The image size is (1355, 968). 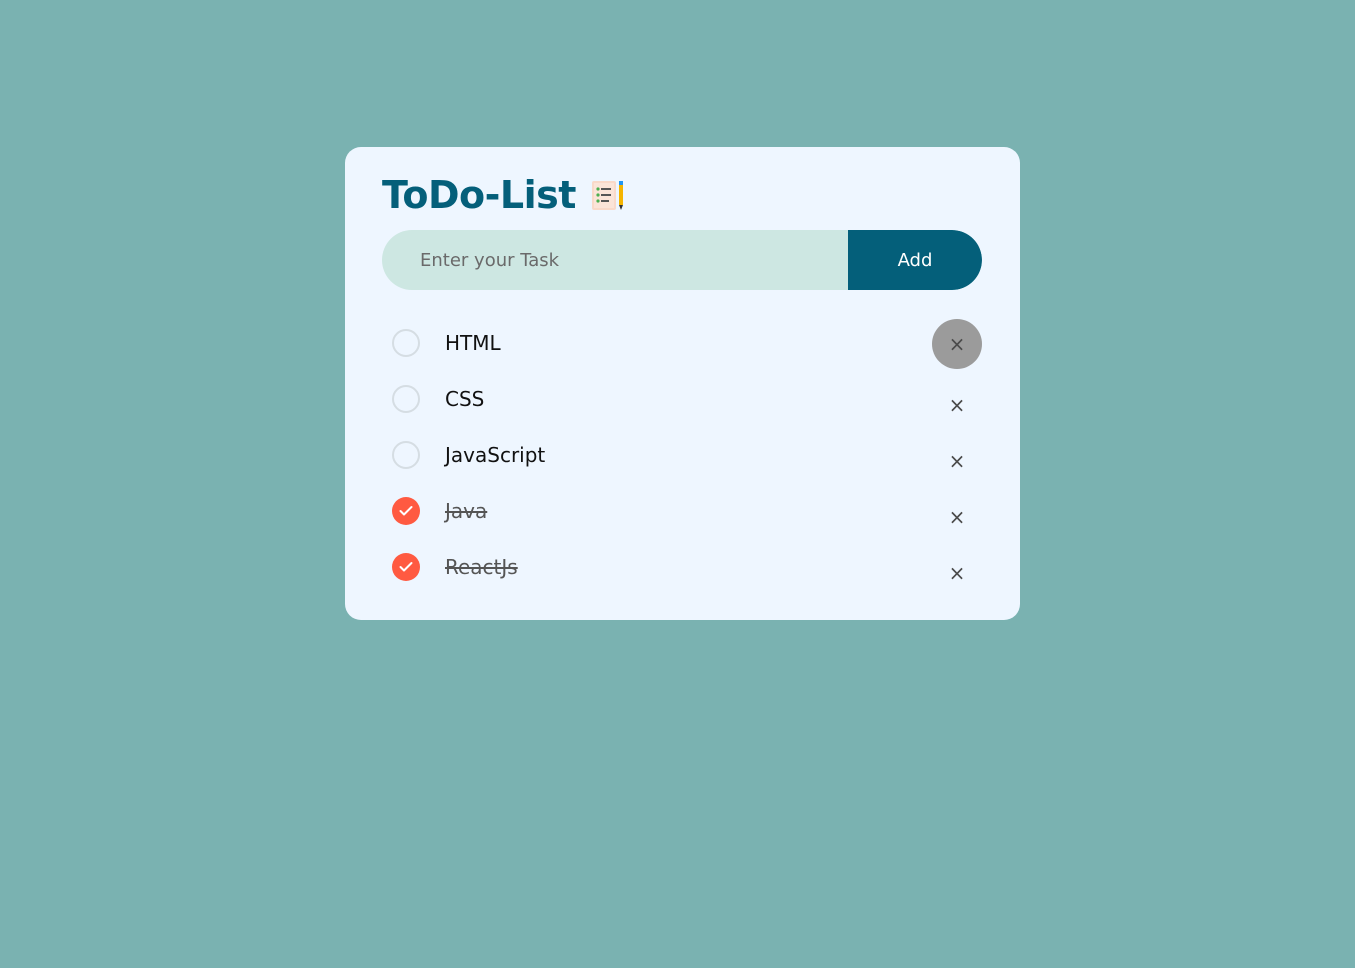 I want to click on app-title: ToDo-List, so click(x=479, y=195).